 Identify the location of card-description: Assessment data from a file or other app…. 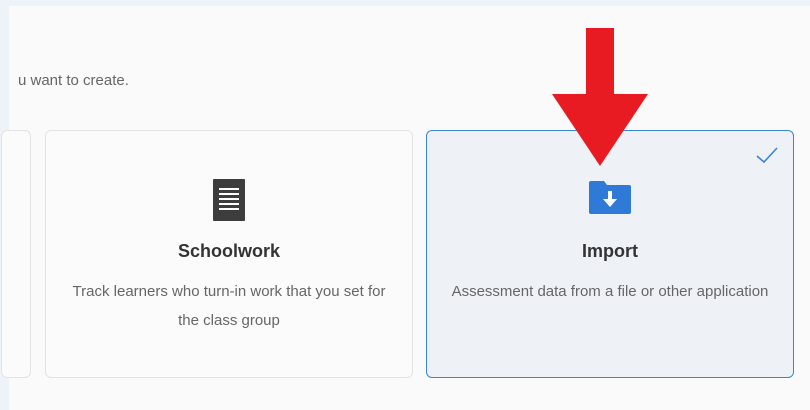
(610, 291).